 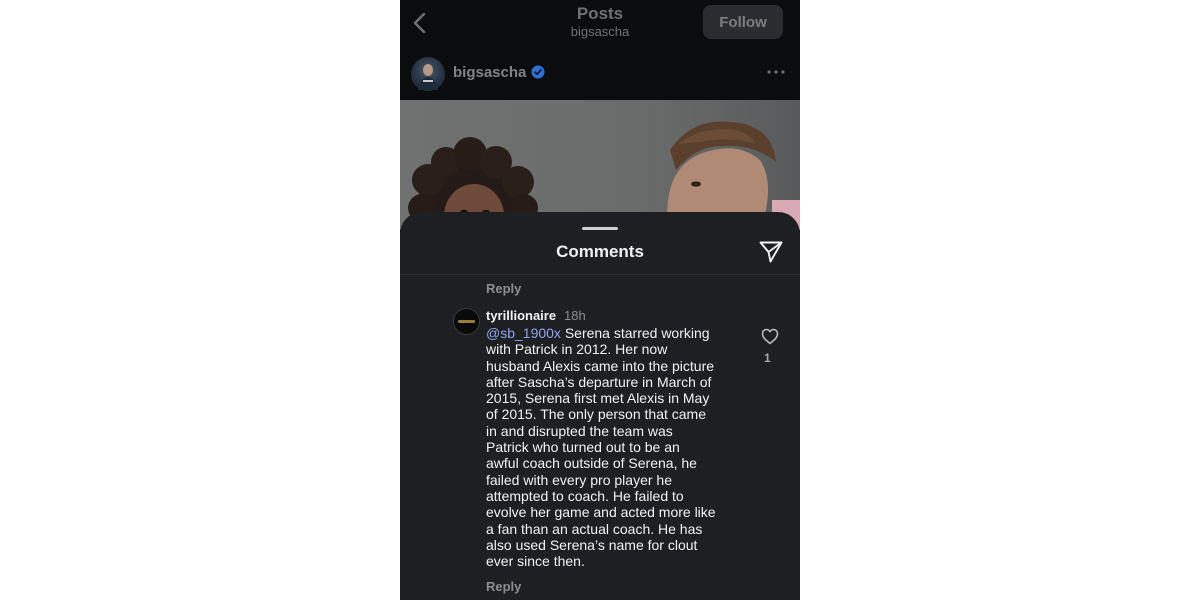 I want to click on comment-line: Patrick who turned out to be an, so click(x=583, y=447).